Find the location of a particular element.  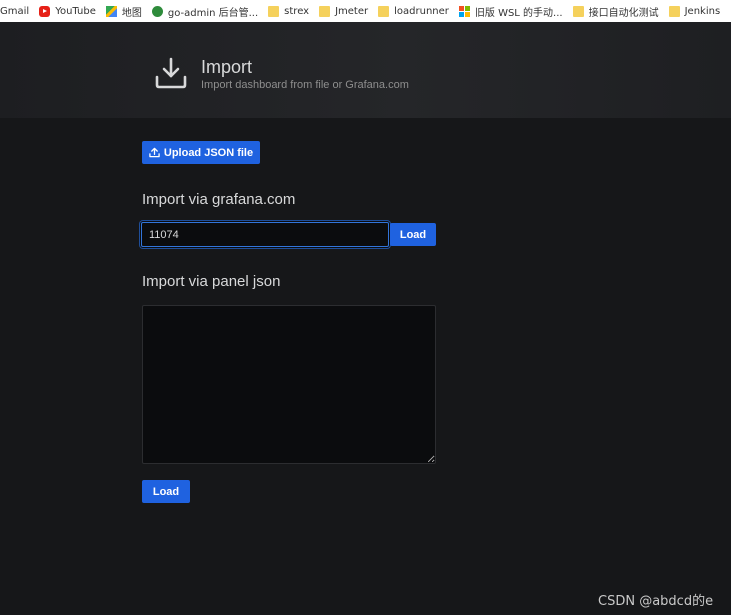

grafana-dashboard-id-input is located at coordinates (265, 234).